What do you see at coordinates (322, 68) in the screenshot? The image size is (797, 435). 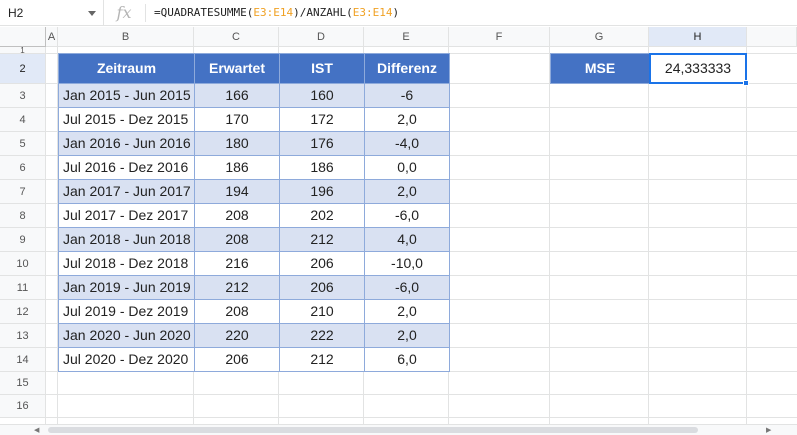 I see `table-header-cell: IST` at bounding box center [322, 68].